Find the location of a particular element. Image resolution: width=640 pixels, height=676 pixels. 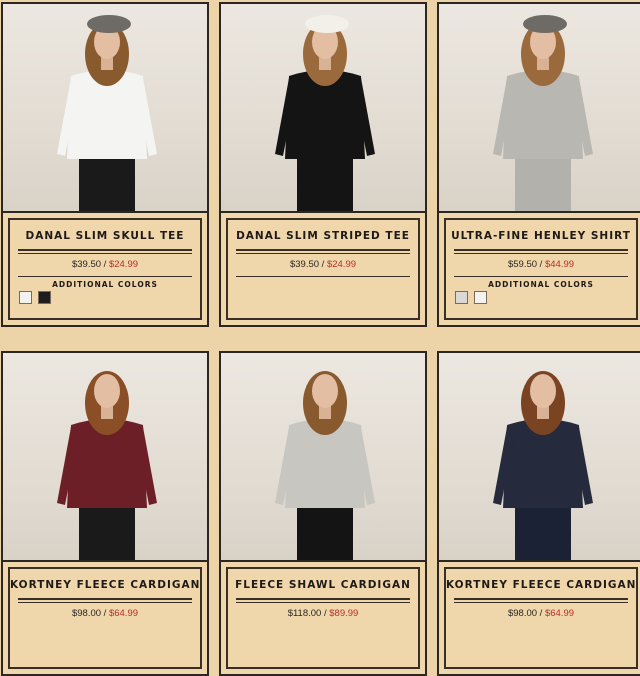

product-info: DANAL SLIM STRIPED TEE $39.50 / $24.99 is located at coordinates (323, 269).